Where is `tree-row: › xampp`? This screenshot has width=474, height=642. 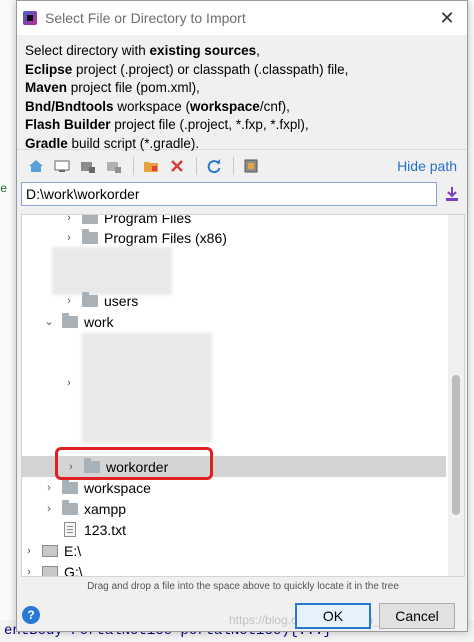 tree-row: › xampp is located at coordinates (253, 508).